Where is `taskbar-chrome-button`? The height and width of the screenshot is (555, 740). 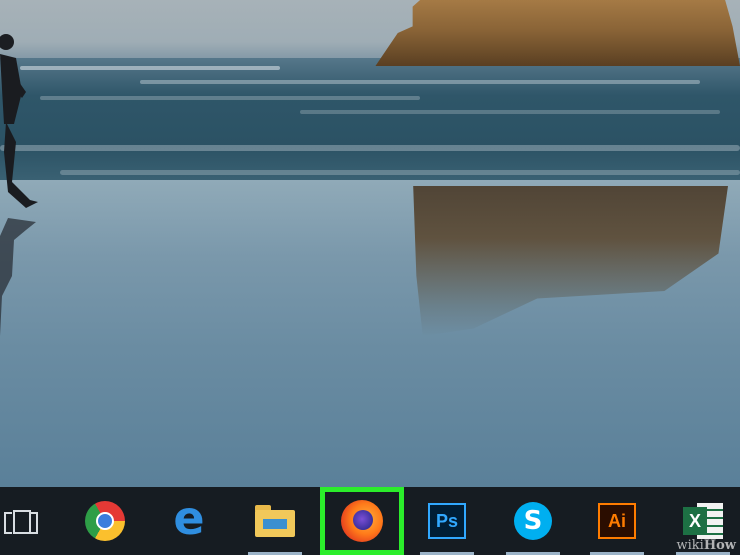
taskbar-chrome-button is located at coordinates (105, 521).